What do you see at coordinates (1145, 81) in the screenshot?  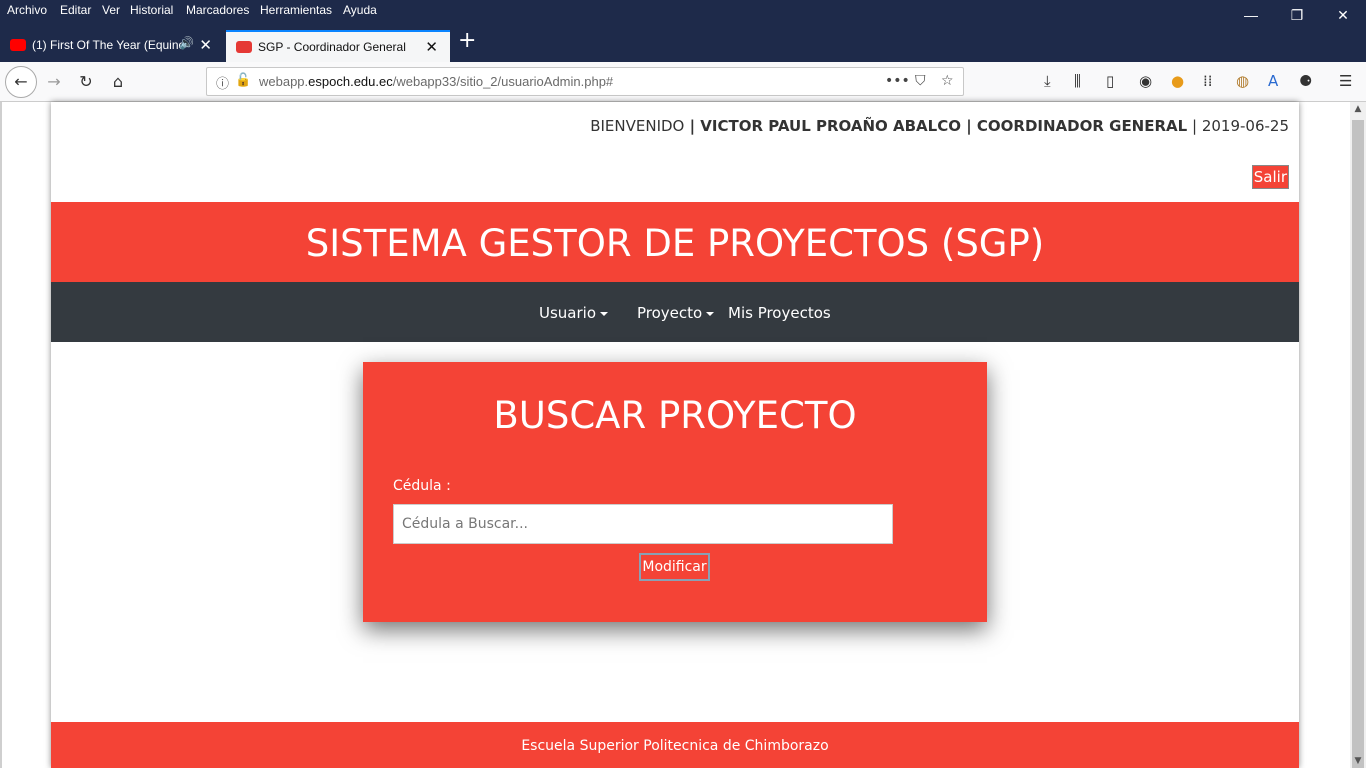 I see `account-icon: ◉` at bounding box center [1145, 81].